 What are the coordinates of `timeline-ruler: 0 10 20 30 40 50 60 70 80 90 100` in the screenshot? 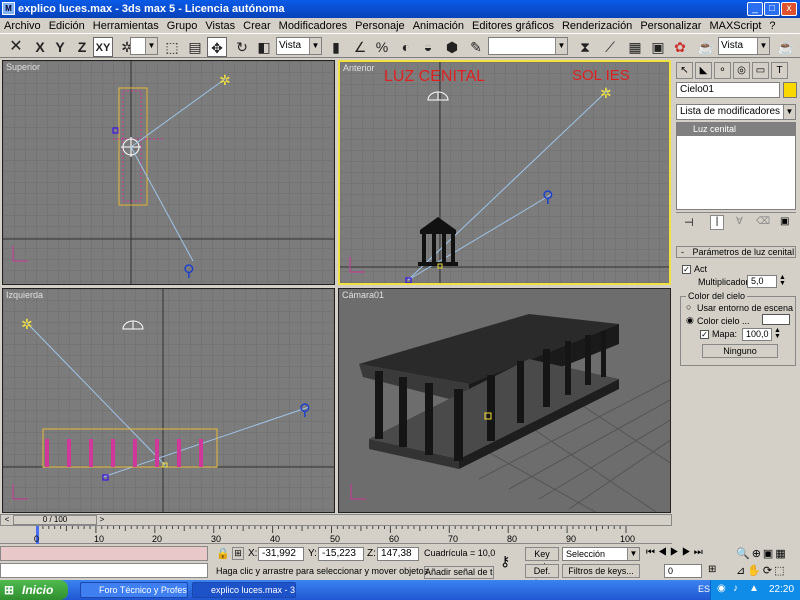 It's located at (336, 535).